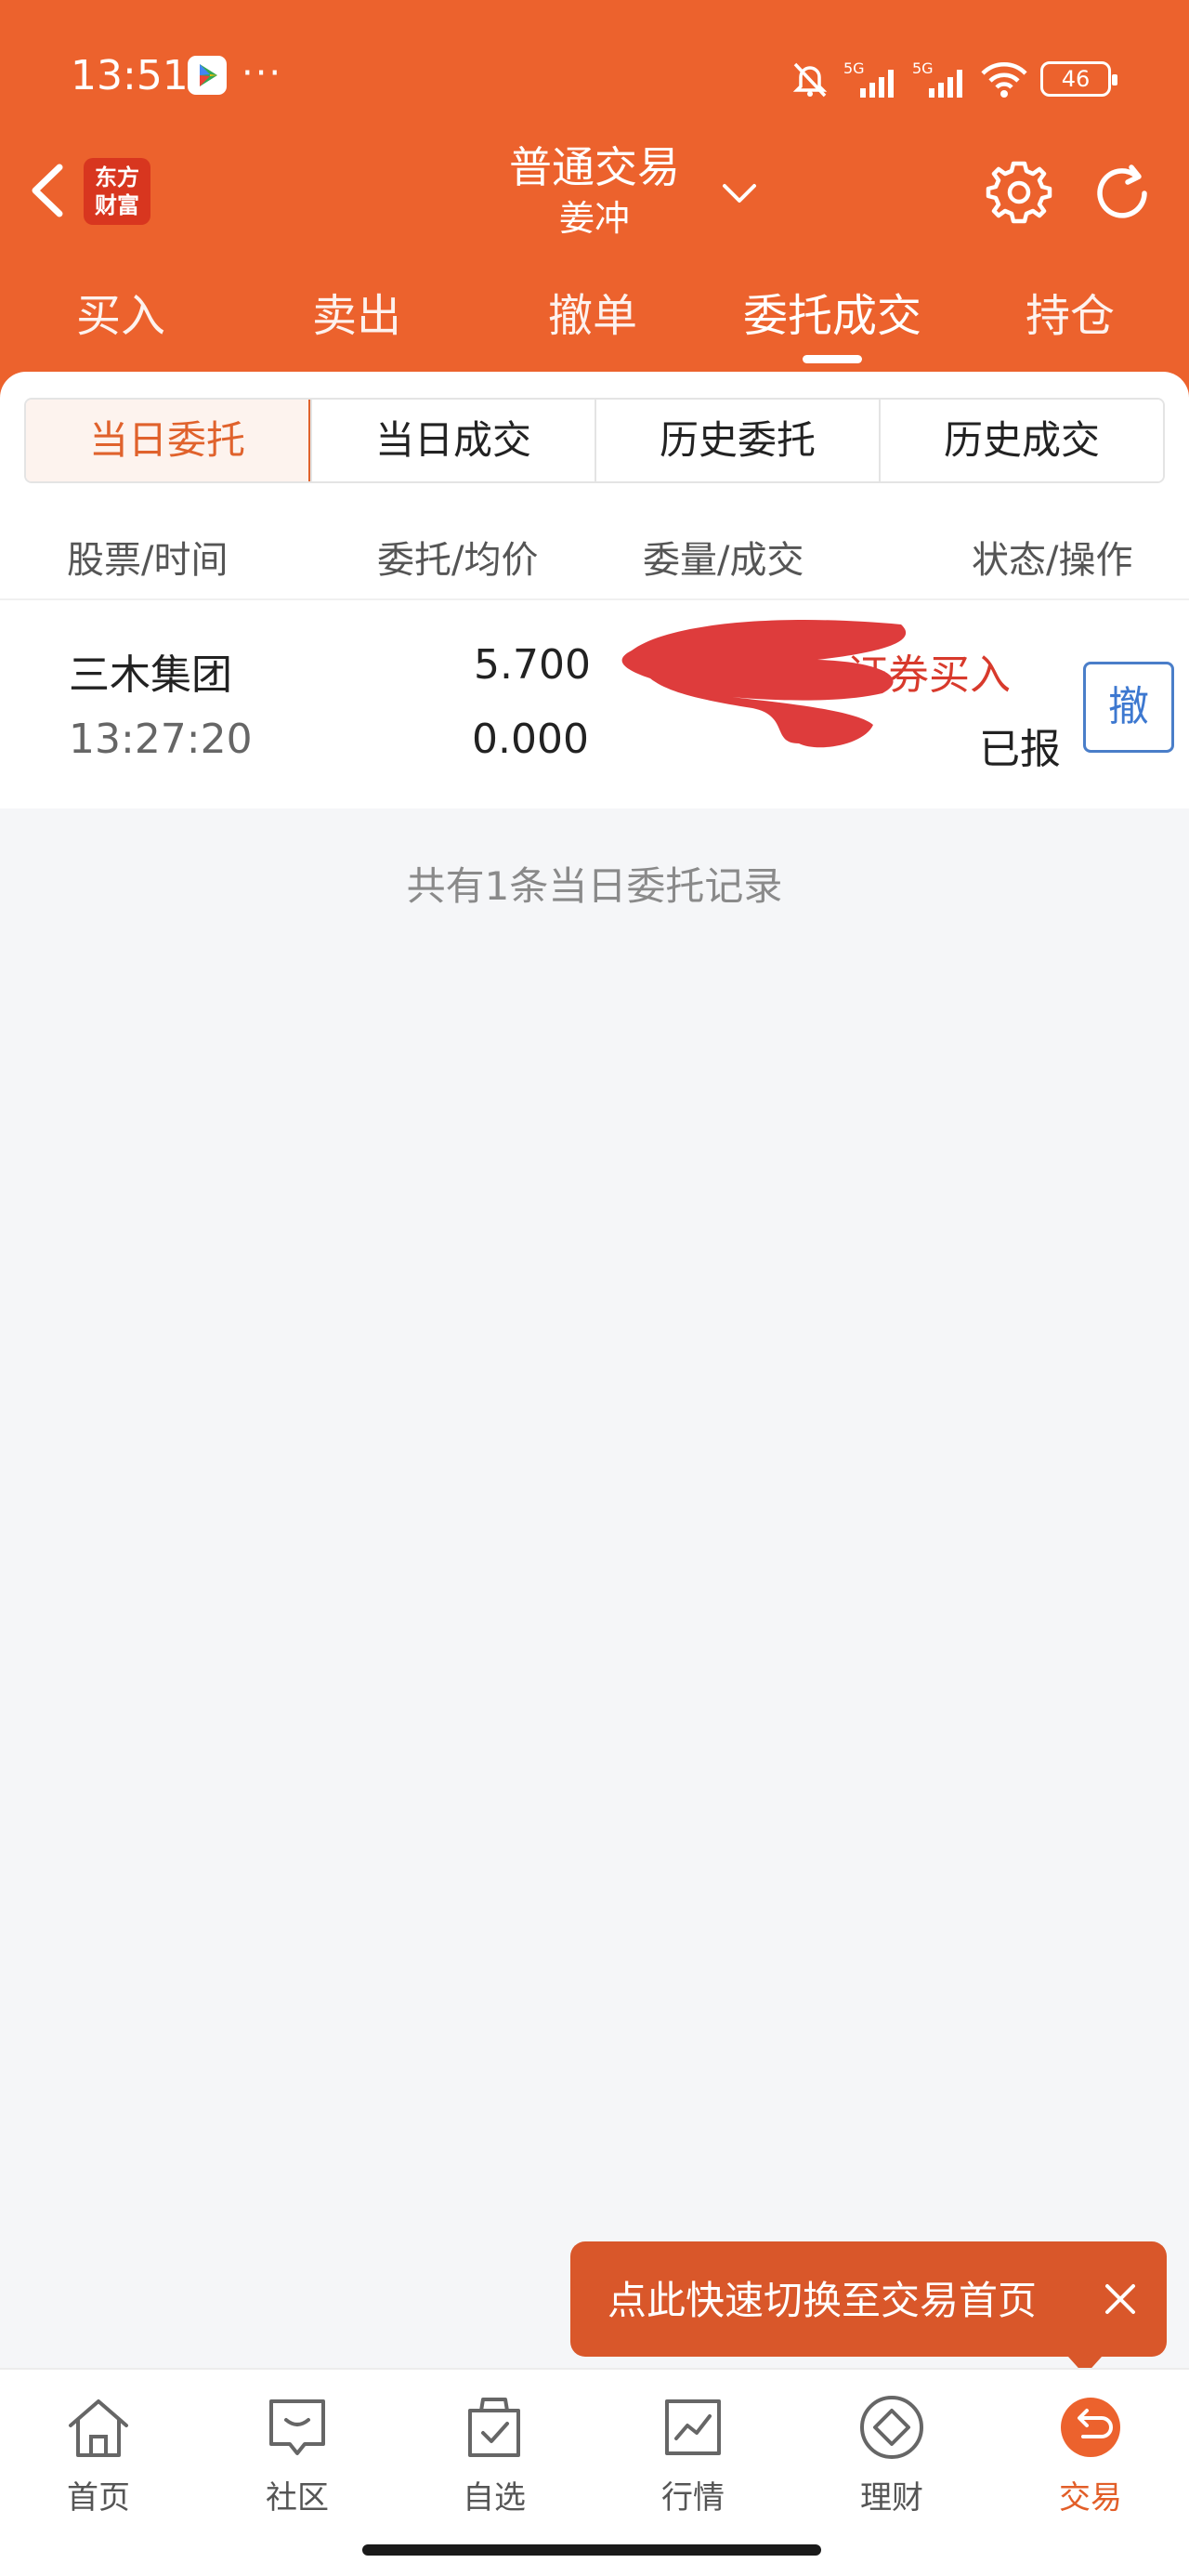 This screenshot has height=2576, width=1189. Describe the element at coordinates (356, 316) in the screenshot. I see `tab-sell: 卖出` at that location.